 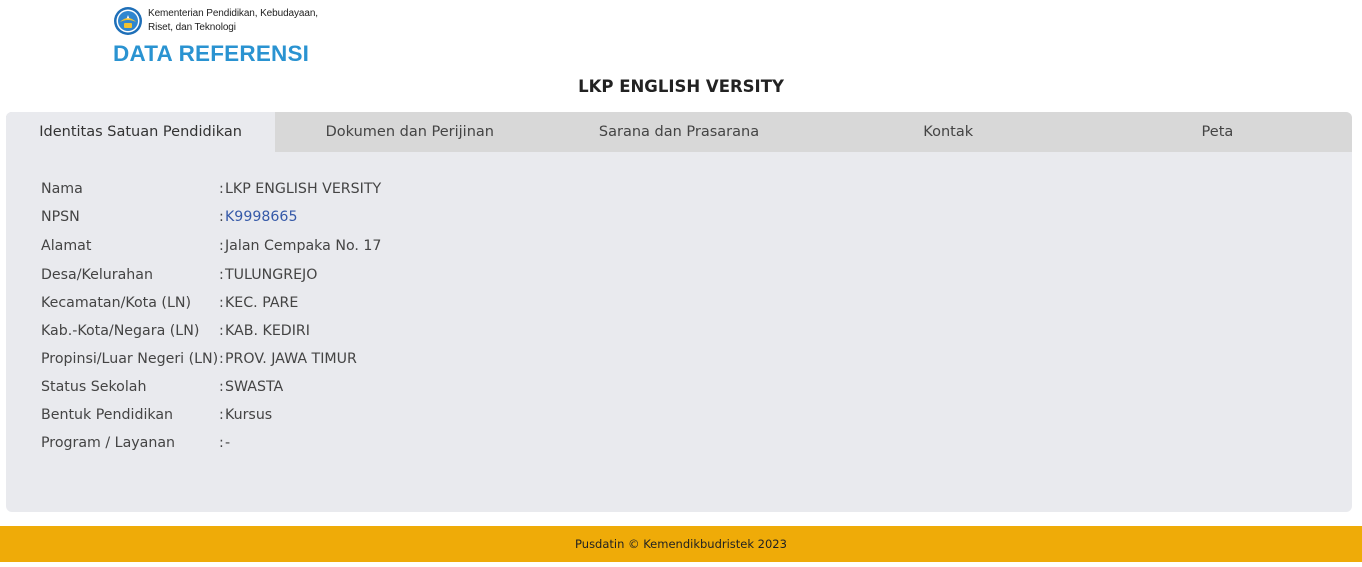 What do you see at coordinates (271, 275) in the screenshot?
I see `field-value: TULUNGREJO` at bounding box center [271, 275].